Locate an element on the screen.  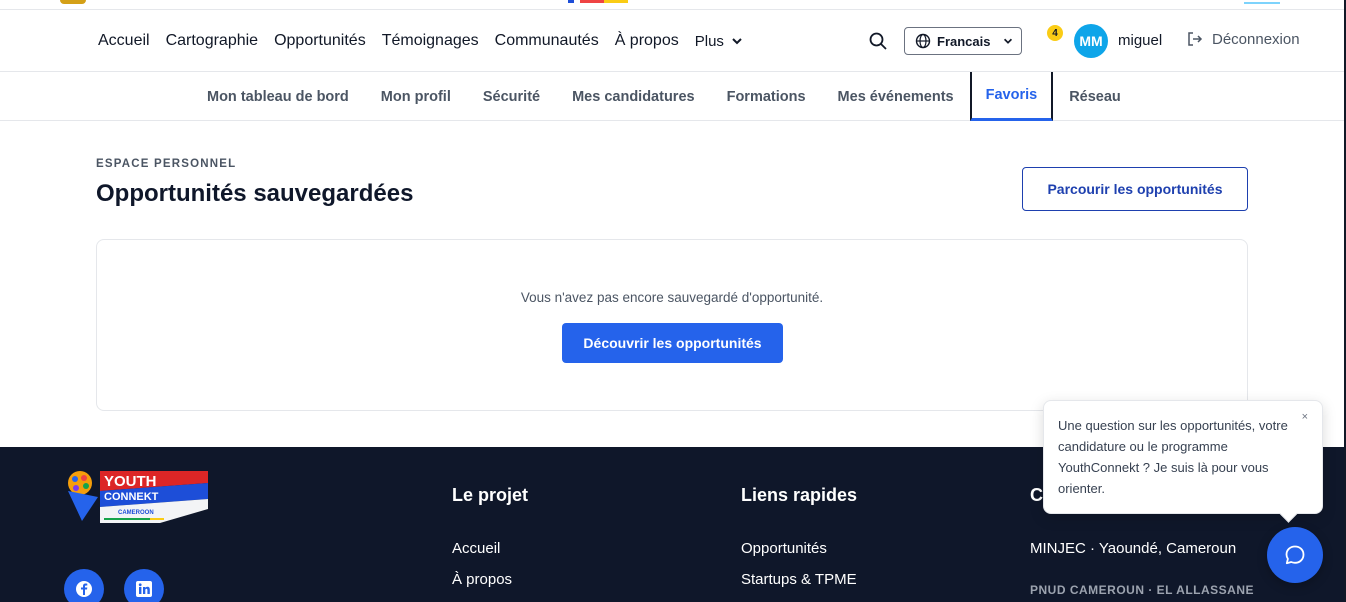
avatar: MM is located at coordinates (1091, 41).